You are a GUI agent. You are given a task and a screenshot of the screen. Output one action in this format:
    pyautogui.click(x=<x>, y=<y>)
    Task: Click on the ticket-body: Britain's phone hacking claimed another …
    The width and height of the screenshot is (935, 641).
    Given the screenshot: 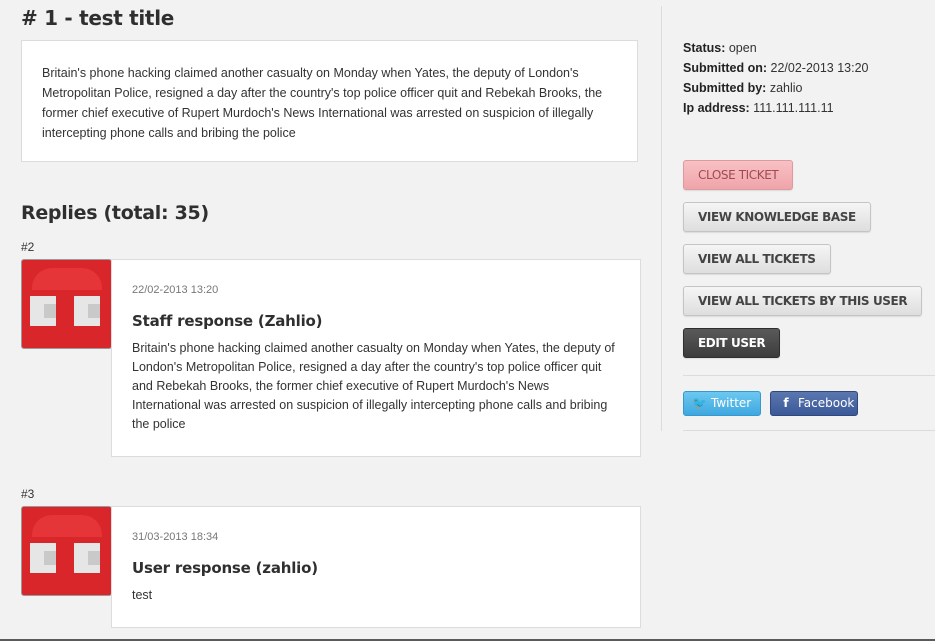 What is the action you would take?
    pyautogui.click(x=329, y=101)
    